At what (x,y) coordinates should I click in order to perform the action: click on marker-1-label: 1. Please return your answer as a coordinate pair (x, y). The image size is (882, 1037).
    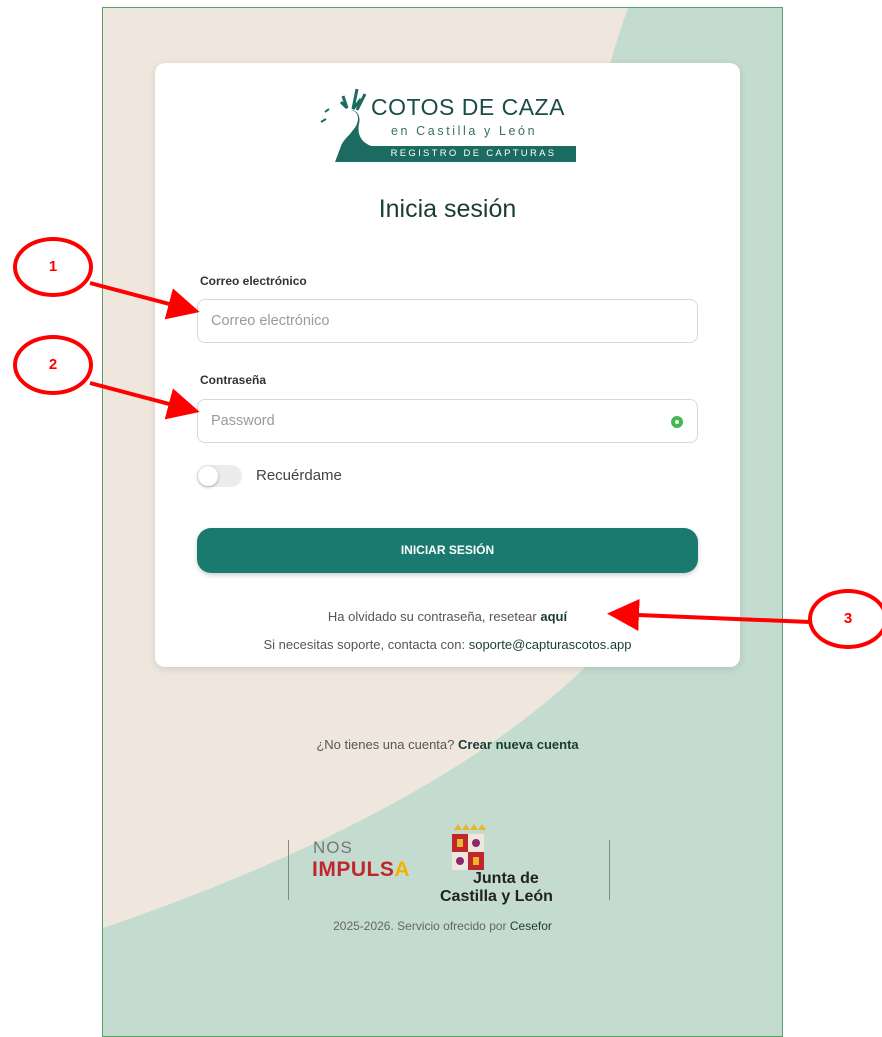
    Looking at the image, I should click on (53, 266).